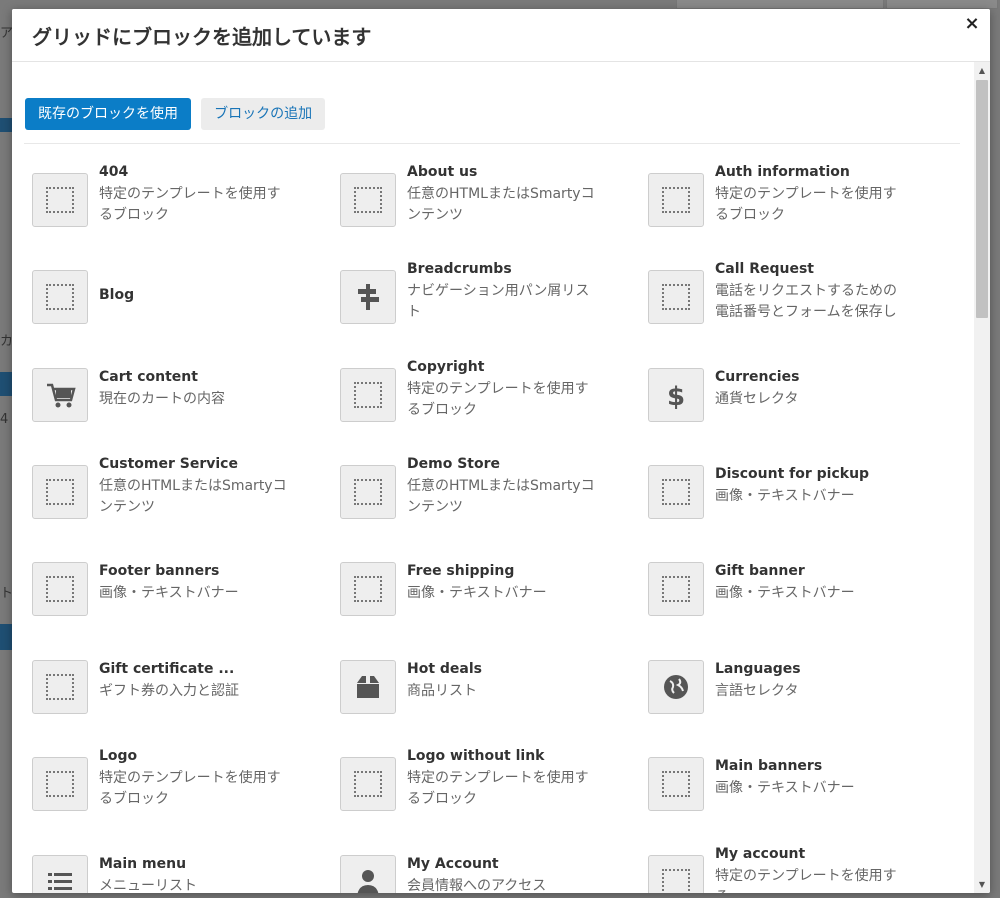 Image resolution: width=1000 pixels, height=898 pixels. Describe the element at coordinates (782, 172) in the screenshot. I see `block-name: Auth information` at that location.